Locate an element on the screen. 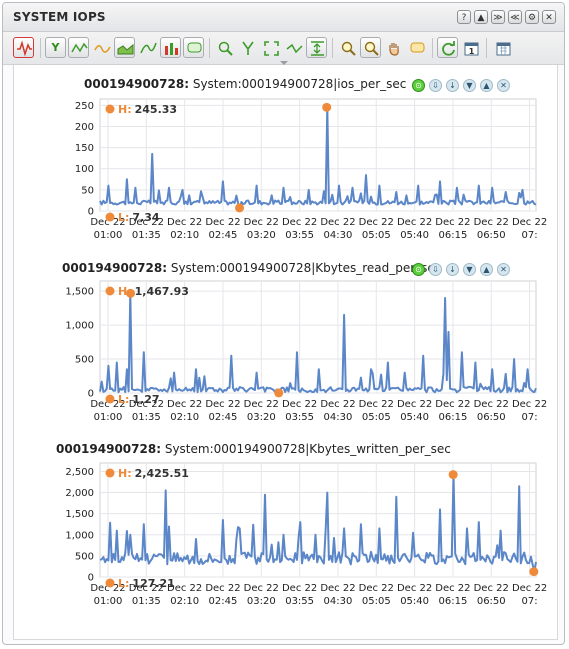 This screenshot has height=649, width=569. smooth-icon is located at coordinates (293, 47).